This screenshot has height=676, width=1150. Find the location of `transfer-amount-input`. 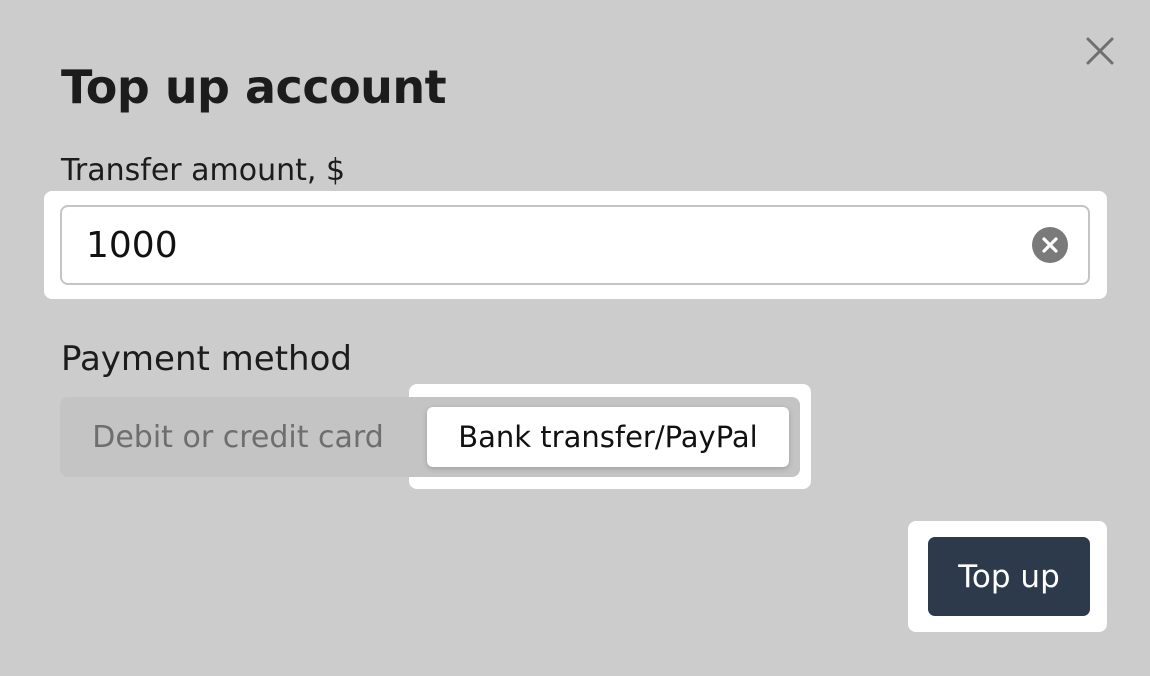

transfer-amount-input is located at coordinates (546, 245).